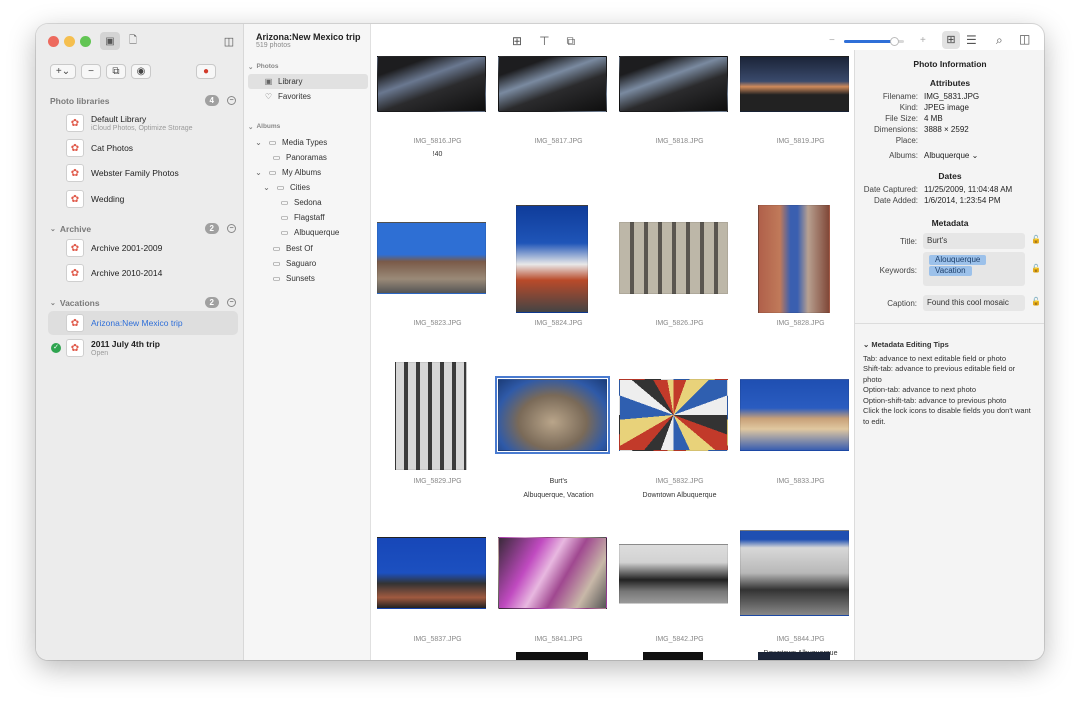 This screenshot has width=1080, height=705. I want to click on library-item: ✿ Archive 2010-2014, so click(114, 273).